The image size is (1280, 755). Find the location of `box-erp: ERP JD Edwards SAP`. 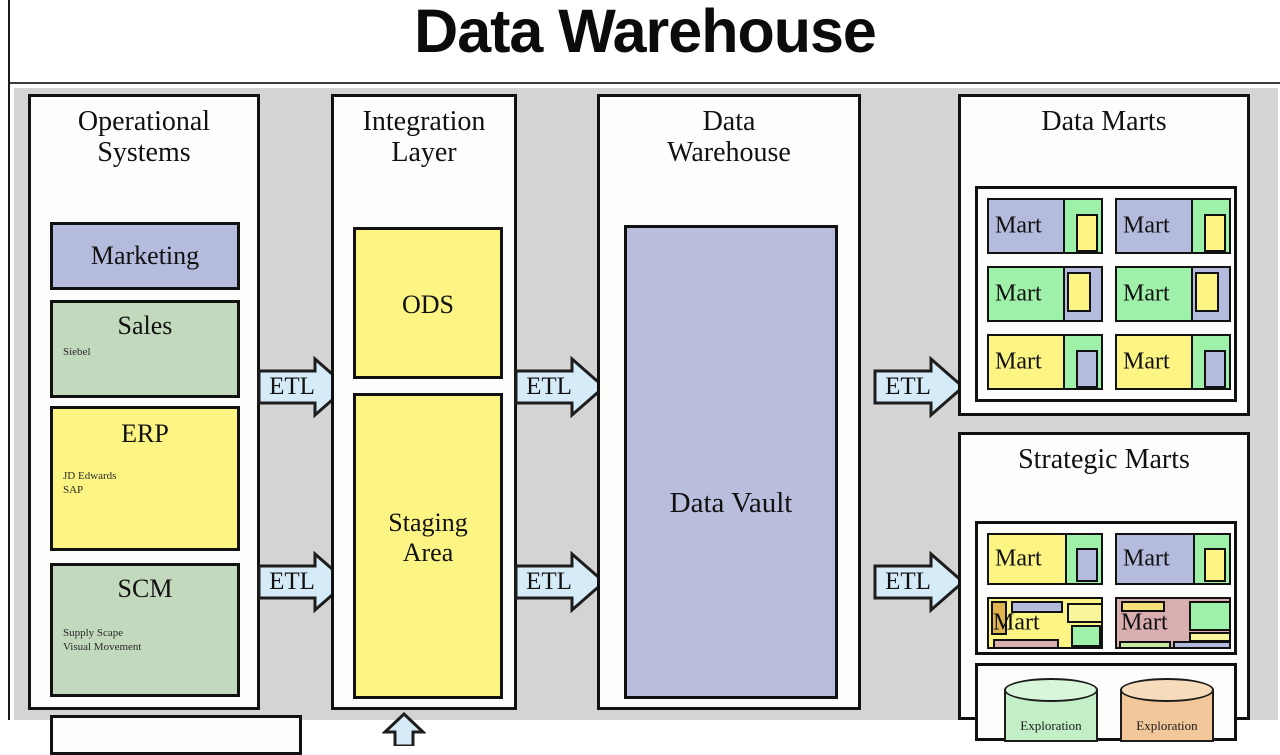

box-erp: ERP JD Edwards SAP is located at coordinates (145, 478).